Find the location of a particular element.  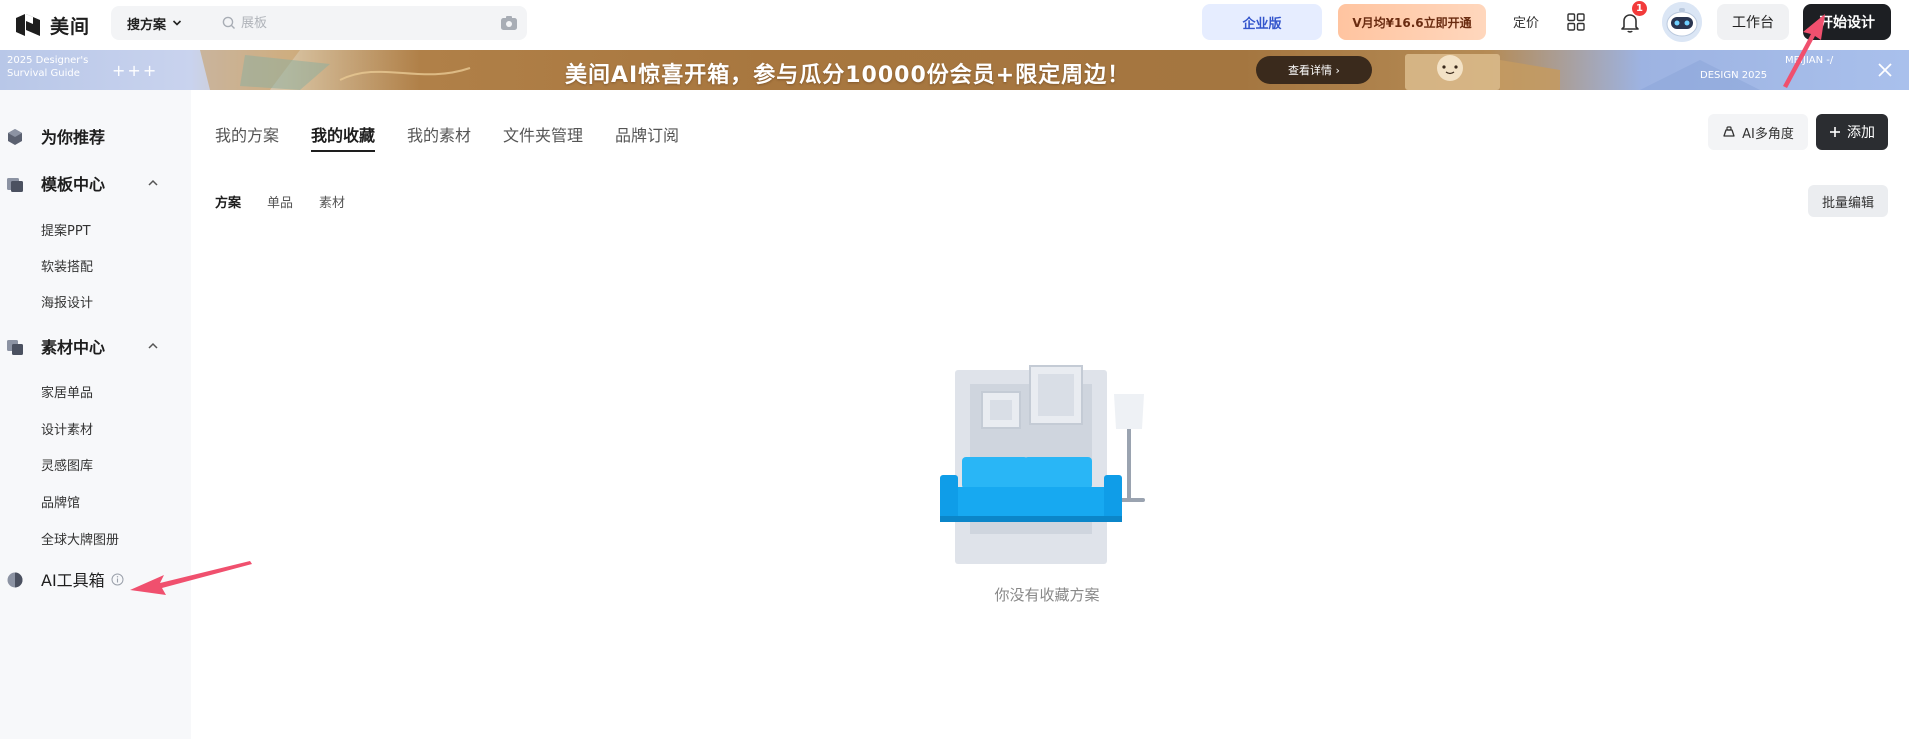

search-bar: 搜方案 is located at coordinates (319, 23).